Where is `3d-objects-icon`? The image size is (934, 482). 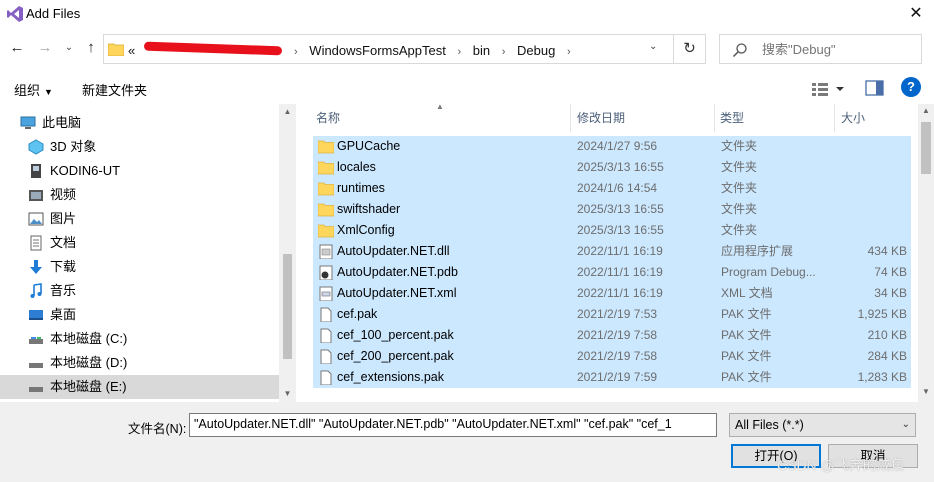
3d-objects-icon is located at coordinates (36, 147).